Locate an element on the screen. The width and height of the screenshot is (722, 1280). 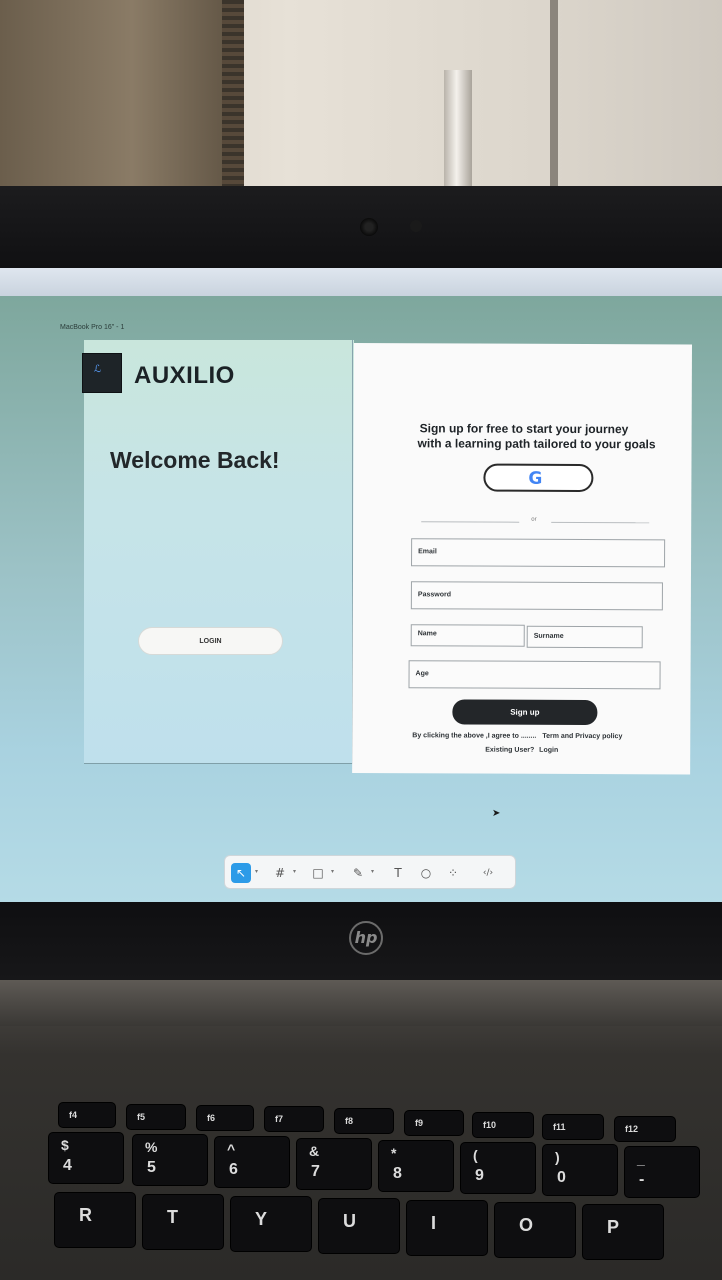
dev-mode-icon: ‹/› is located at coordinates (488, 873).